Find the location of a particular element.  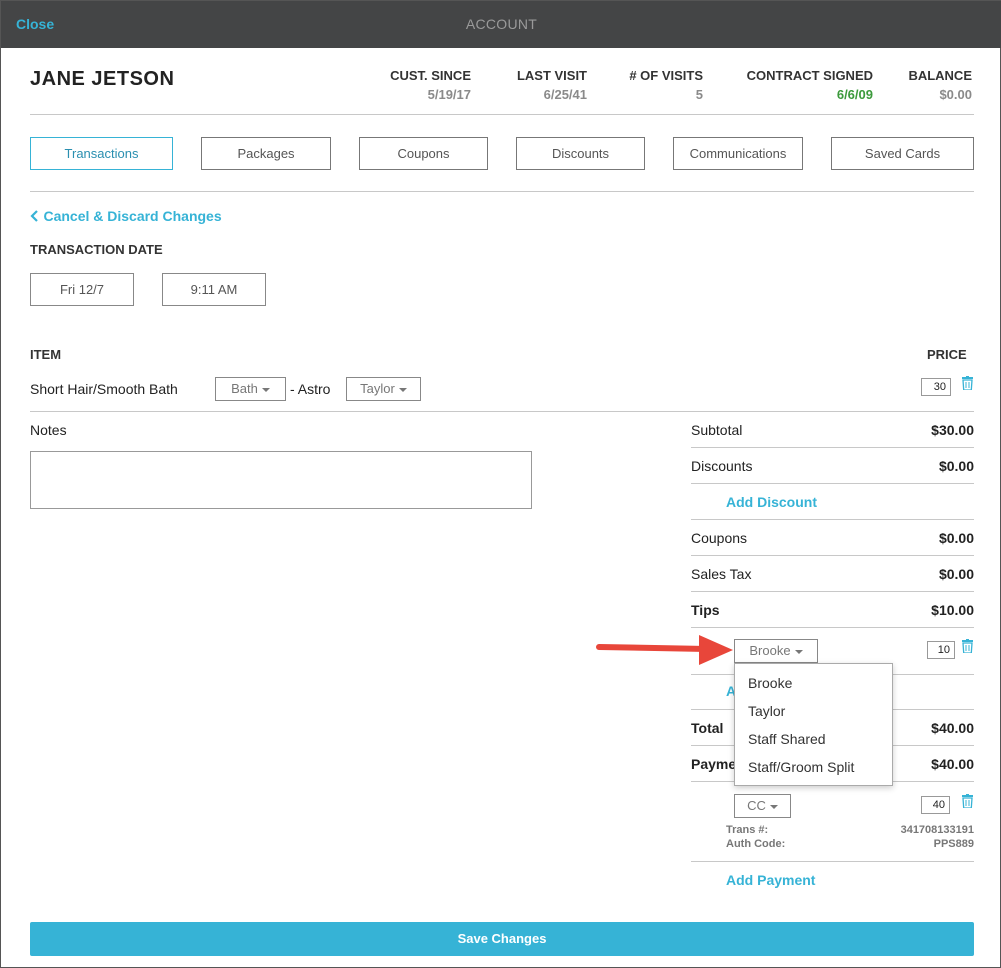

cancel-discard-link: Cancel & Discard Changes is located at coordinates (126, 217).